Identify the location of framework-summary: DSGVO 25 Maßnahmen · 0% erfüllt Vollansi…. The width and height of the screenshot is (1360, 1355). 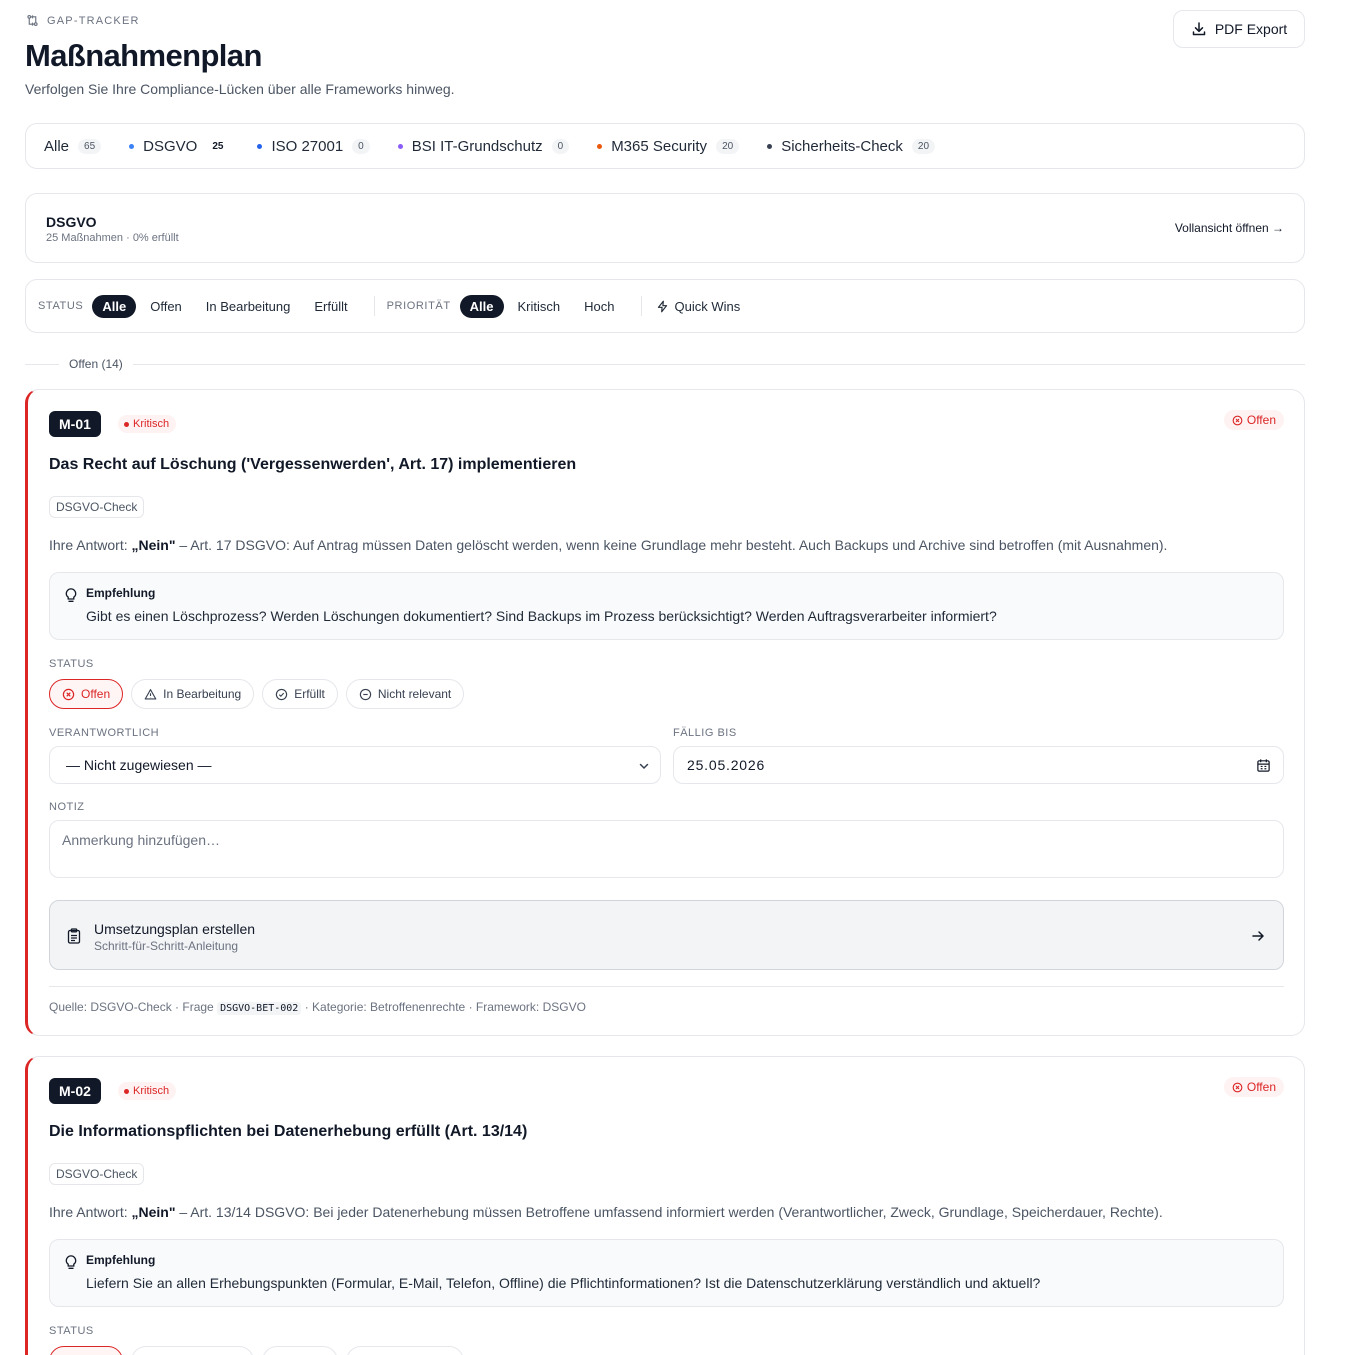
(665, 228).